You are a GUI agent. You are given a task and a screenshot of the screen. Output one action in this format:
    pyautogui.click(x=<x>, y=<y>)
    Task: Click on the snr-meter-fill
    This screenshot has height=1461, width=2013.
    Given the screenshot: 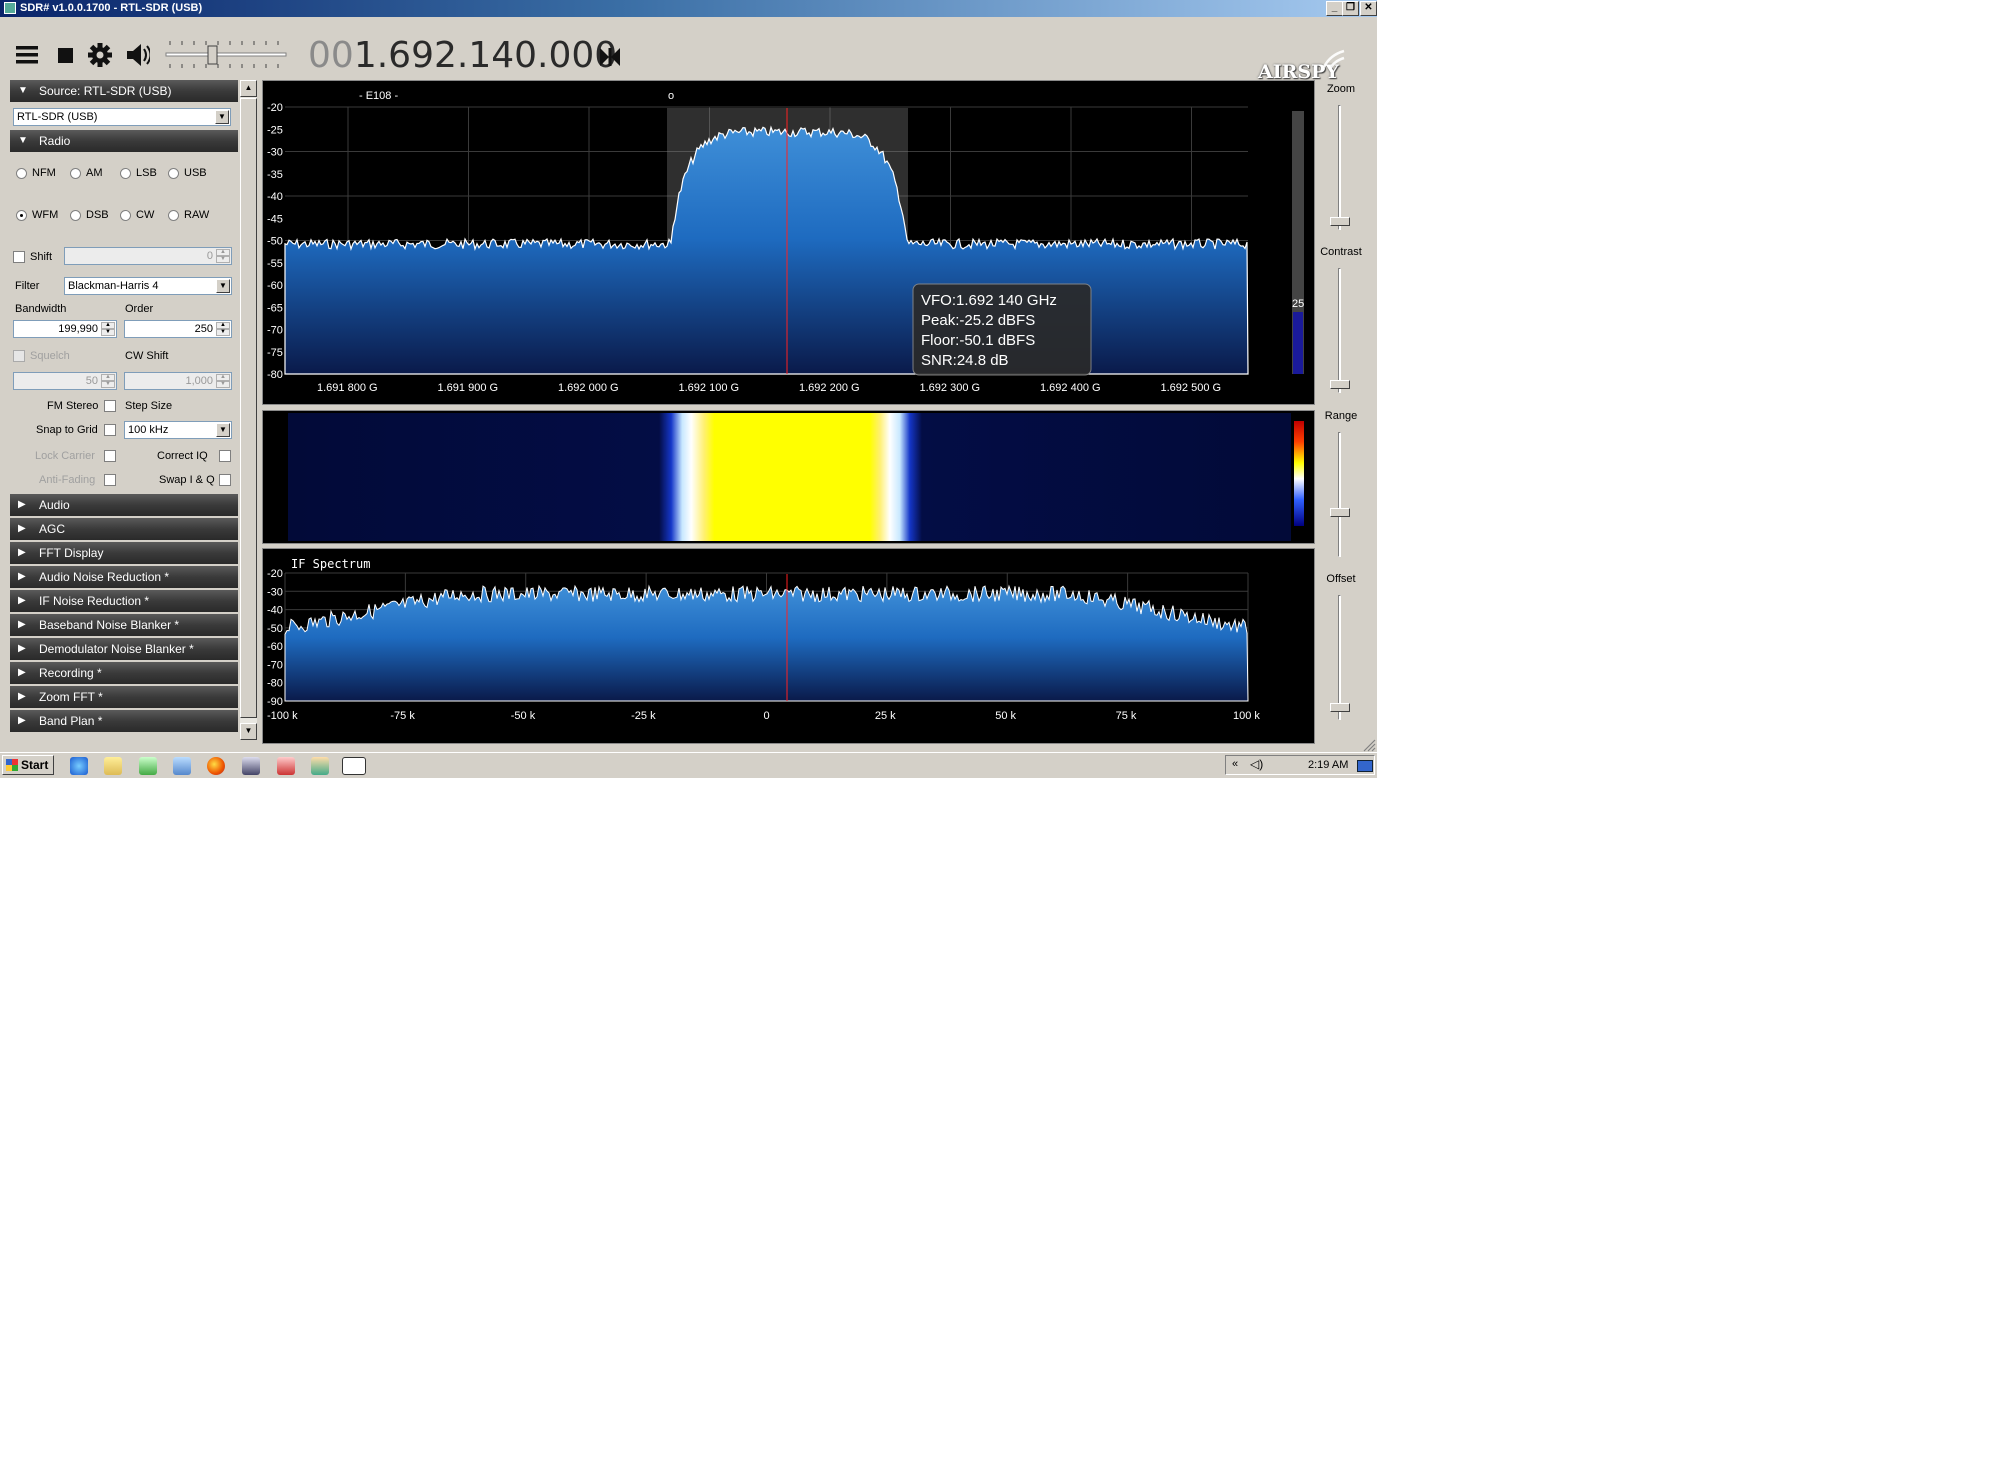 What is the action you would take?
    pyautogui.click(x=1298, y=343)
    